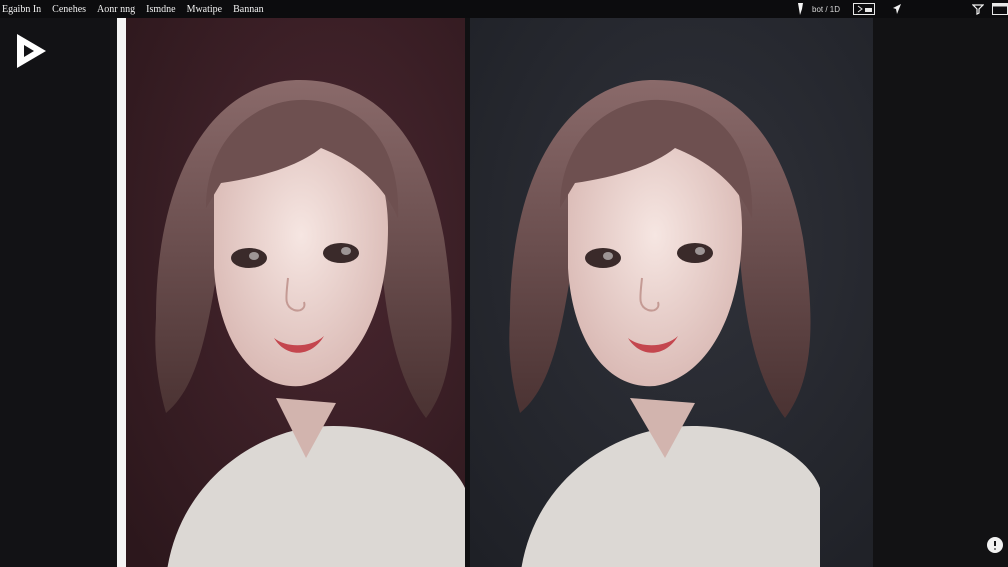  I want to click on menu-item-3: Aonr nng, so click(116, 9).